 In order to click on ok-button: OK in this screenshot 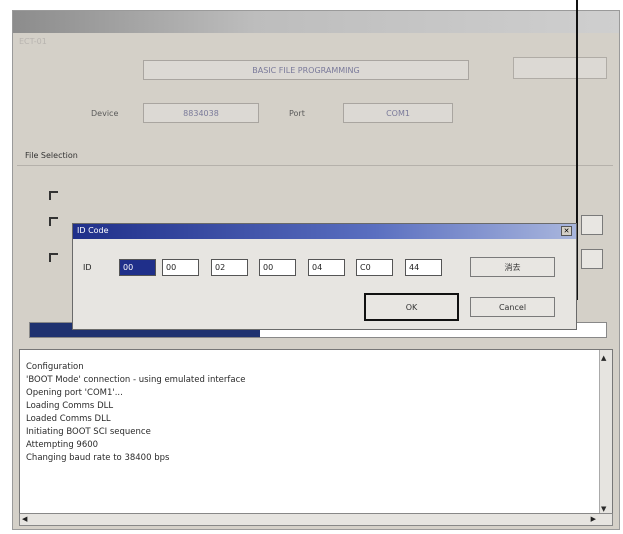, I will do `click(411, 307)`.